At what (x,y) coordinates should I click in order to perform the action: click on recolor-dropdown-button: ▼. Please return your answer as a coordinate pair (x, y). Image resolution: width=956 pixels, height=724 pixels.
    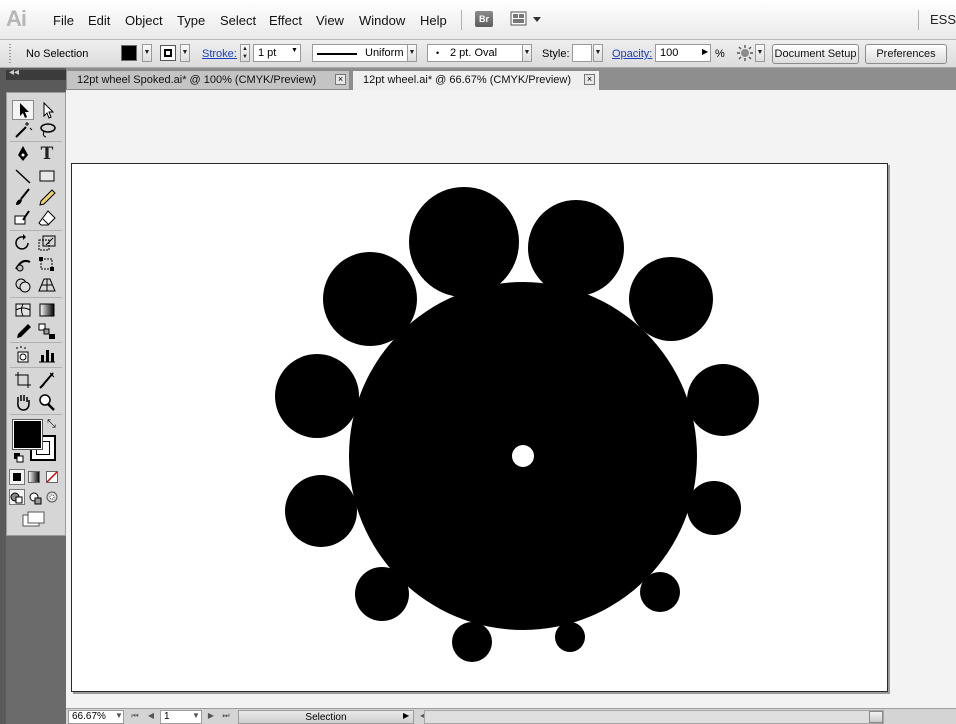
    Looking at the image, I should click on (760, 53).